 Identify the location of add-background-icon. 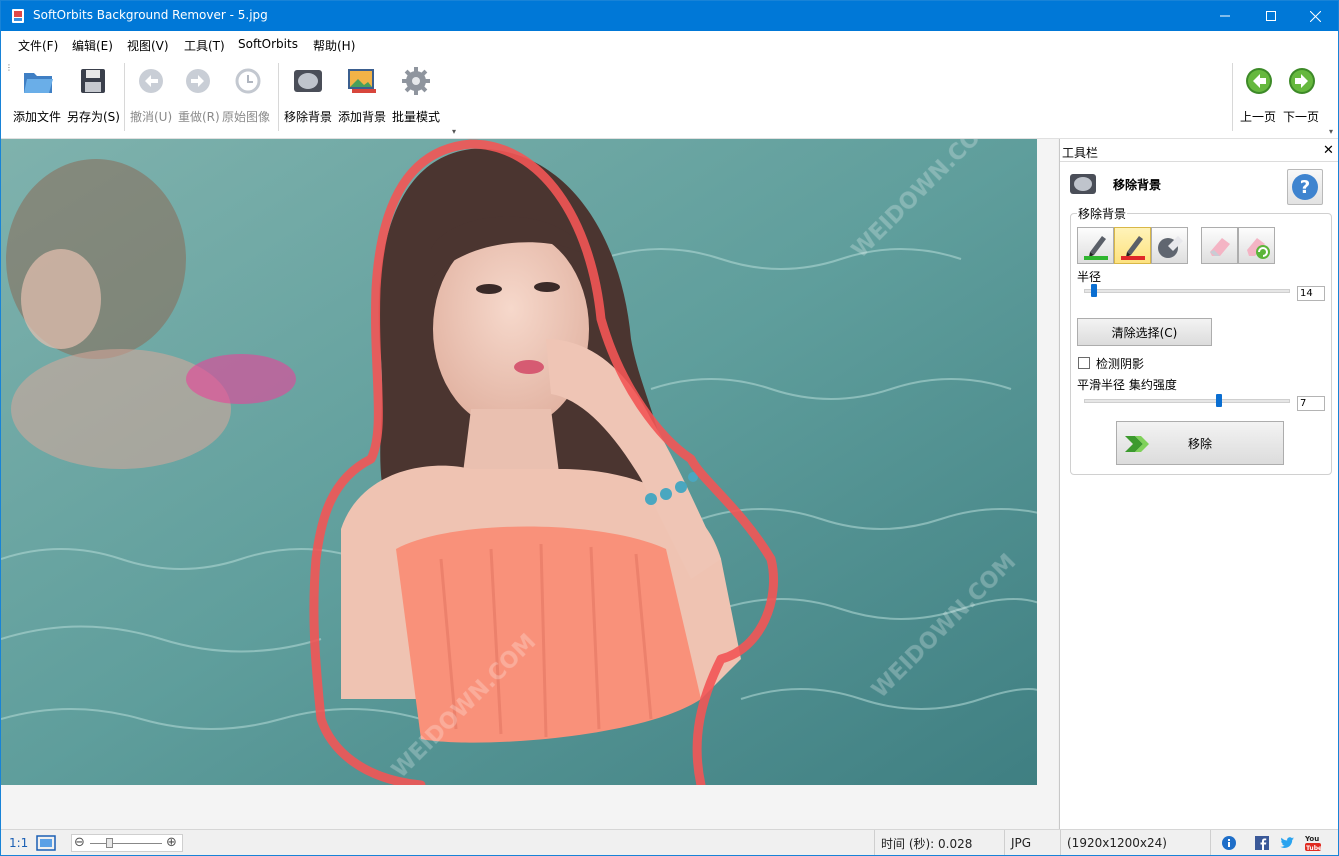
(362, 81).